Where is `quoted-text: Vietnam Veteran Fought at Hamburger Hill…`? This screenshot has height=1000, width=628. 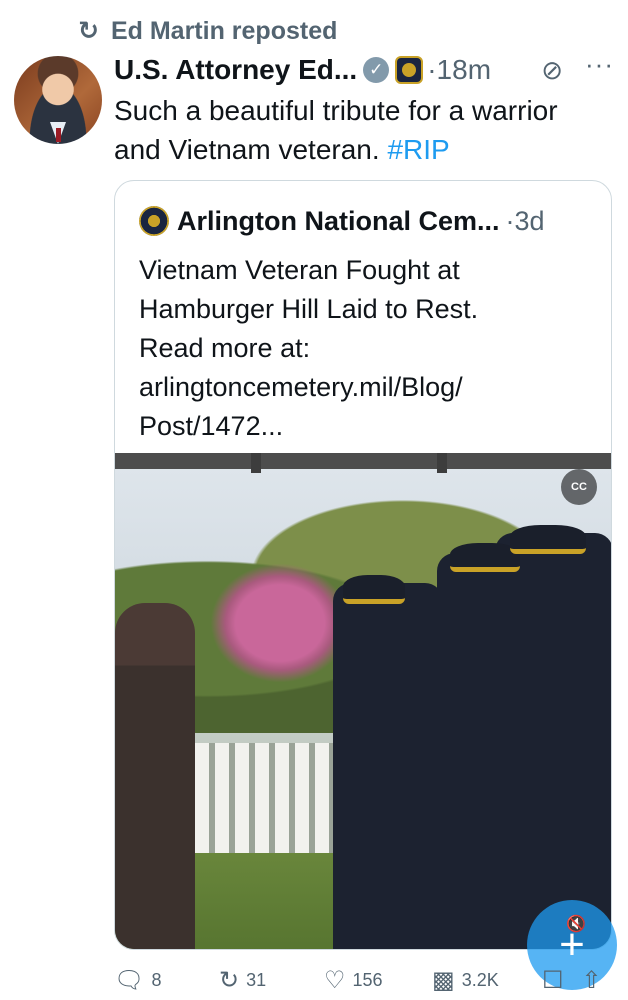 quoted-text: Vietnam Veteran Fought at Hamburger Hill… is located at coordinates (369, 348).